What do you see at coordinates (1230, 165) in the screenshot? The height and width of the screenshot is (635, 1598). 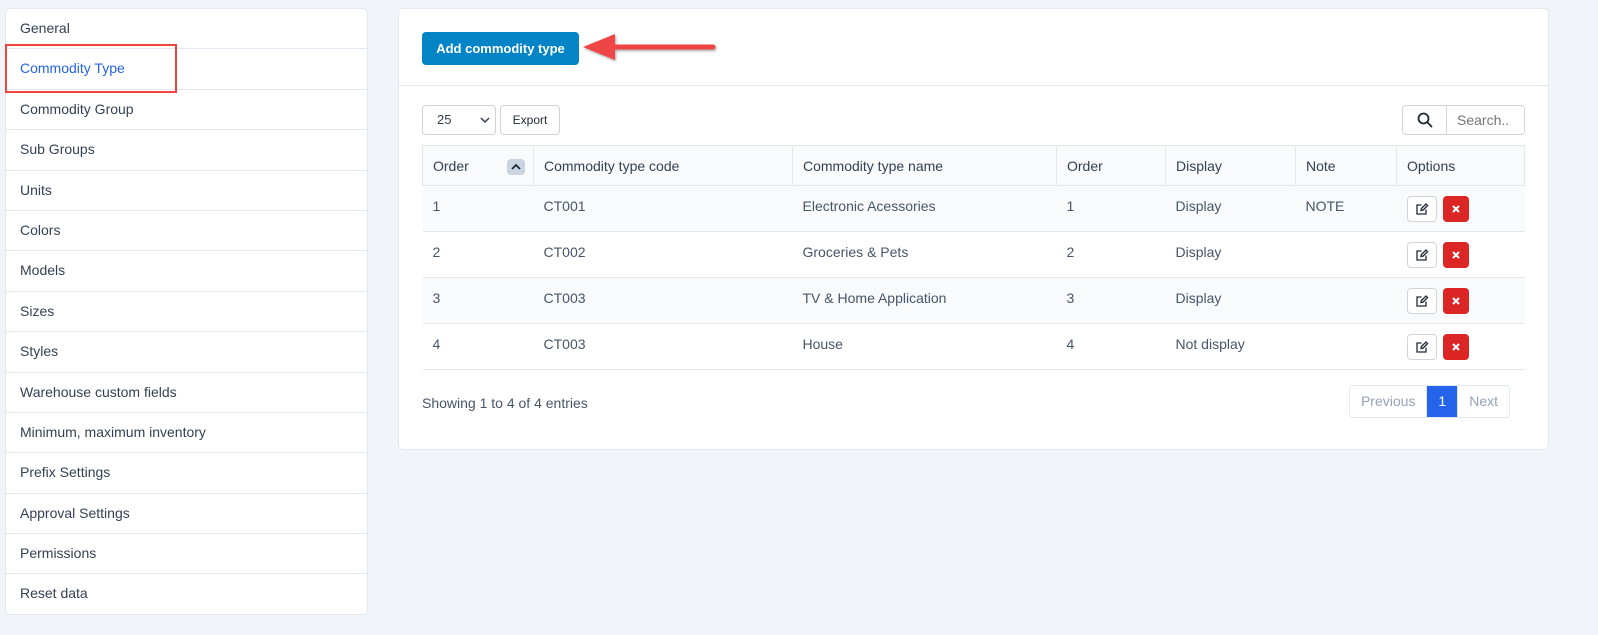 I see `column-header-display: Display` at bounding box center [1230, 165].